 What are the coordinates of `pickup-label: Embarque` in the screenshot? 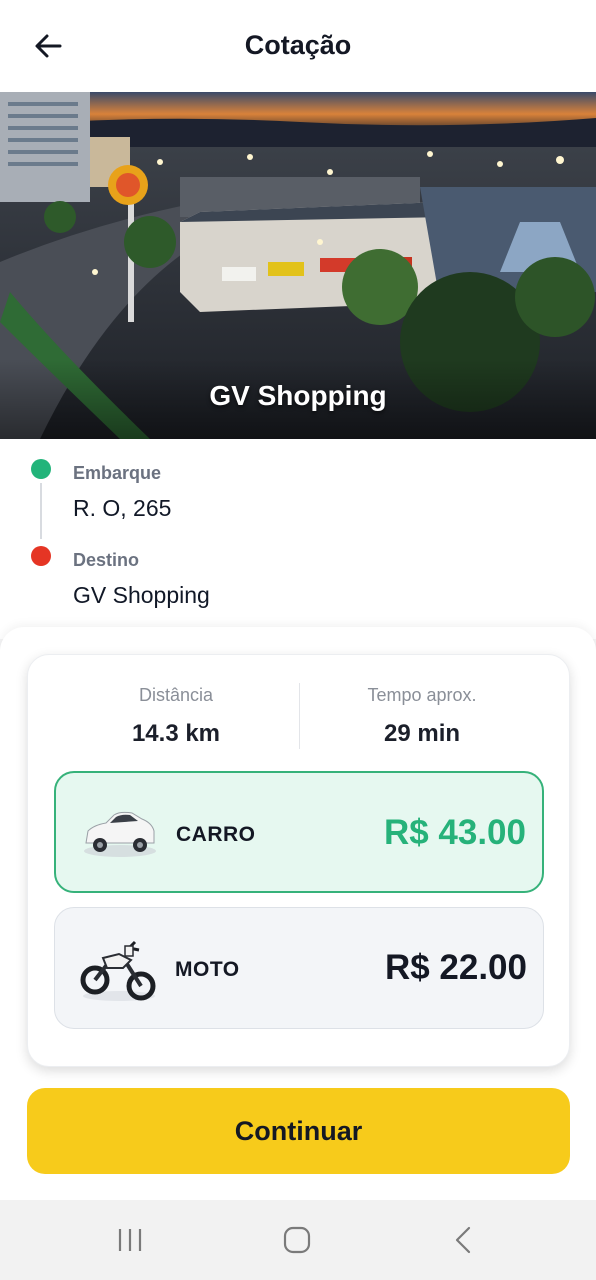 It's located at (117, 473).